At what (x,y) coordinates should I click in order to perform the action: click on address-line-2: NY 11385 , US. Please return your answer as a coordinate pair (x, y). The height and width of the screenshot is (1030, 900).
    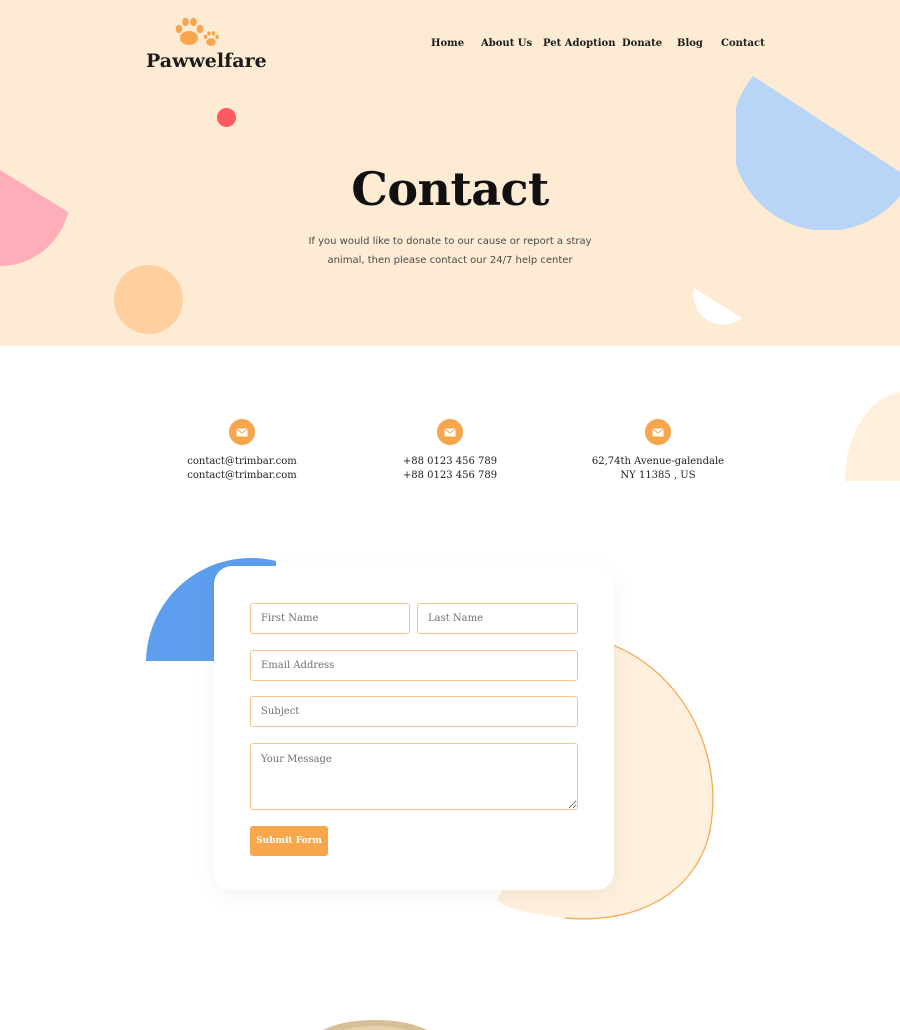
    Looking at the image, I should click on (658, 475).